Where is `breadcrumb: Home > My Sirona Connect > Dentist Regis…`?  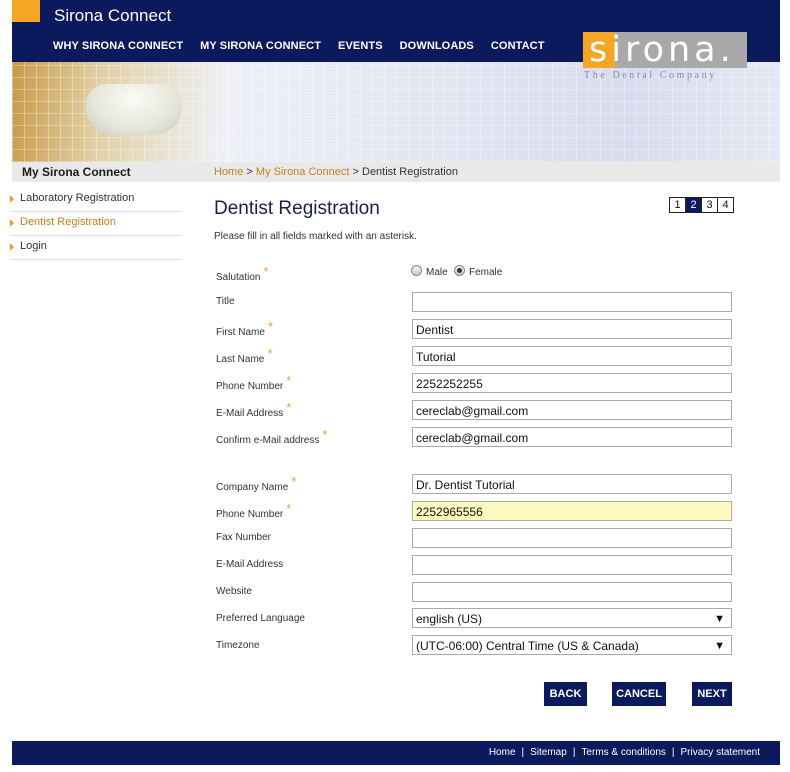 breadcrumb: Home > My Sirona Connect > Dentist Regis… is located at coordinates (336, 172).